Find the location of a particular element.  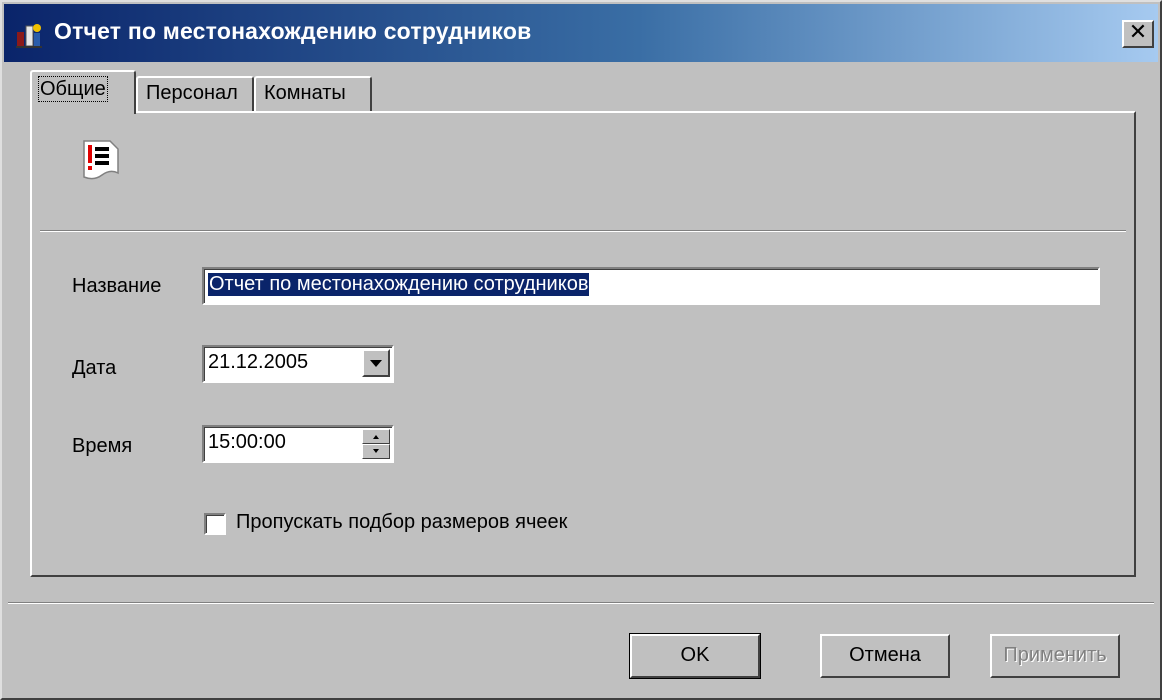

report-name-field: Отчет по местонахождению сотрудников is located at coordinates (651, 286).